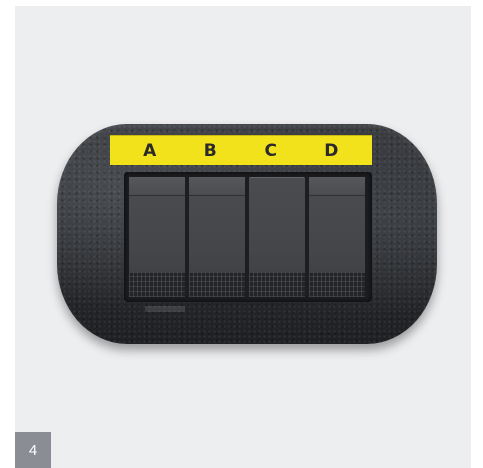 This screenshot has width=483, height=468. Describe the element at coordinates (150, 150) in the screenshot. I see `label-a: A` at that location.